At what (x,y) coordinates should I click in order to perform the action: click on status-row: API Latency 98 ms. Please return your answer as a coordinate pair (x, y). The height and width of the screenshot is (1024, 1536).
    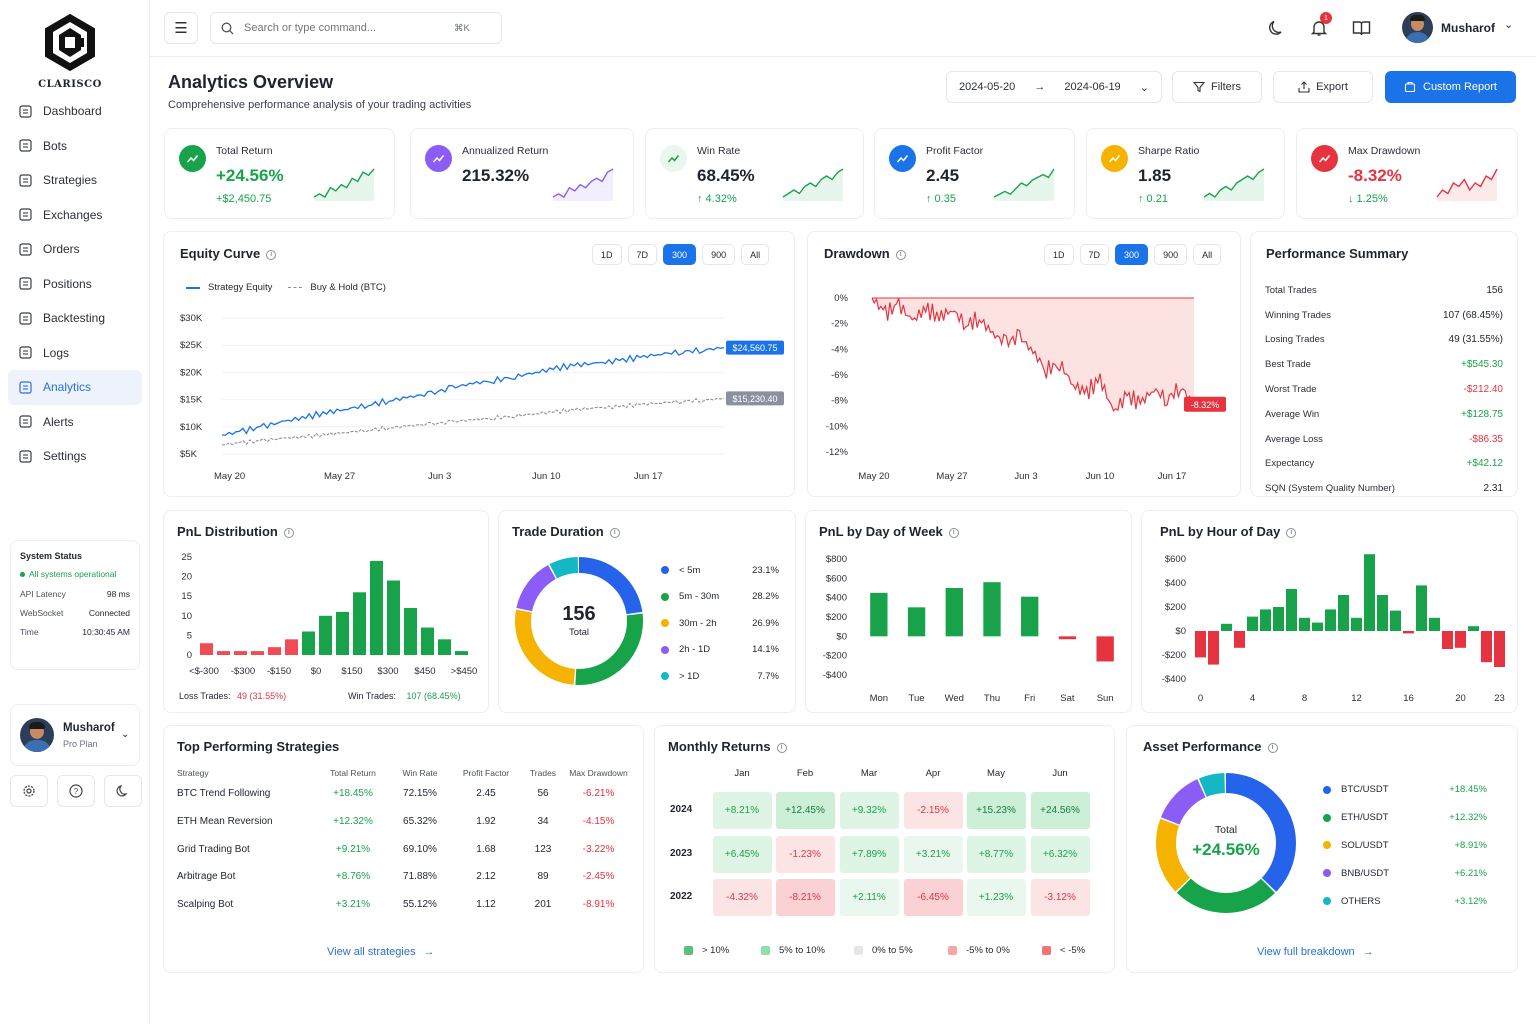
    Looking at the image, I should click on (75, 594).